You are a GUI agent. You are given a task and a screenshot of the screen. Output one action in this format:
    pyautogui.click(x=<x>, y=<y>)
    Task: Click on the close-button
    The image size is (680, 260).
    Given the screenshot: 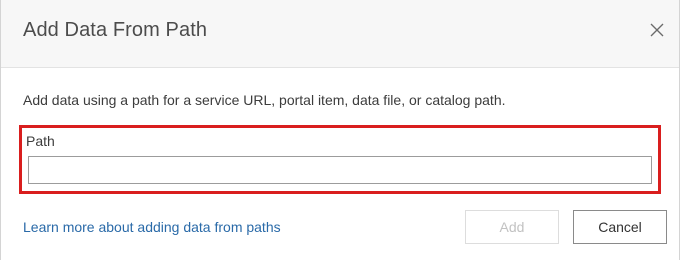 What is the action you would take?
    pyautogui.click(x=657, y=30)
    